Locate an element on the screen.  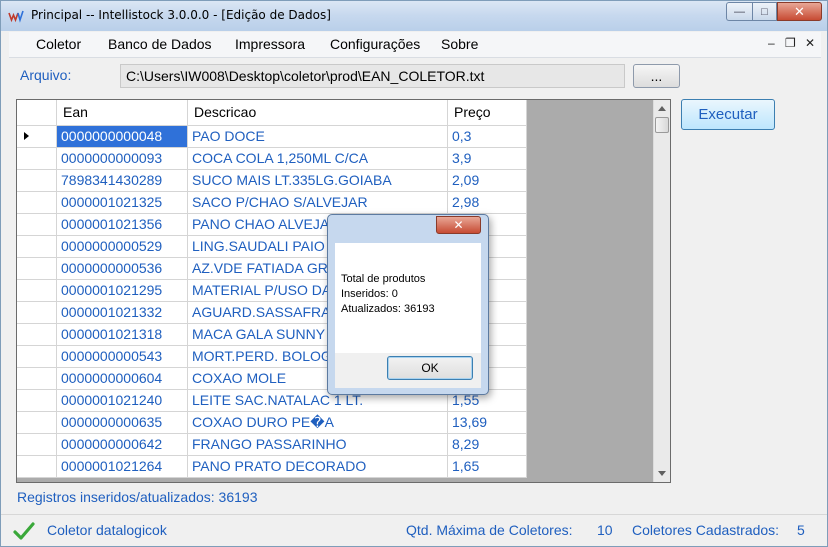
cell-ean: 0000000000642 is located at coordinates (122, 445).